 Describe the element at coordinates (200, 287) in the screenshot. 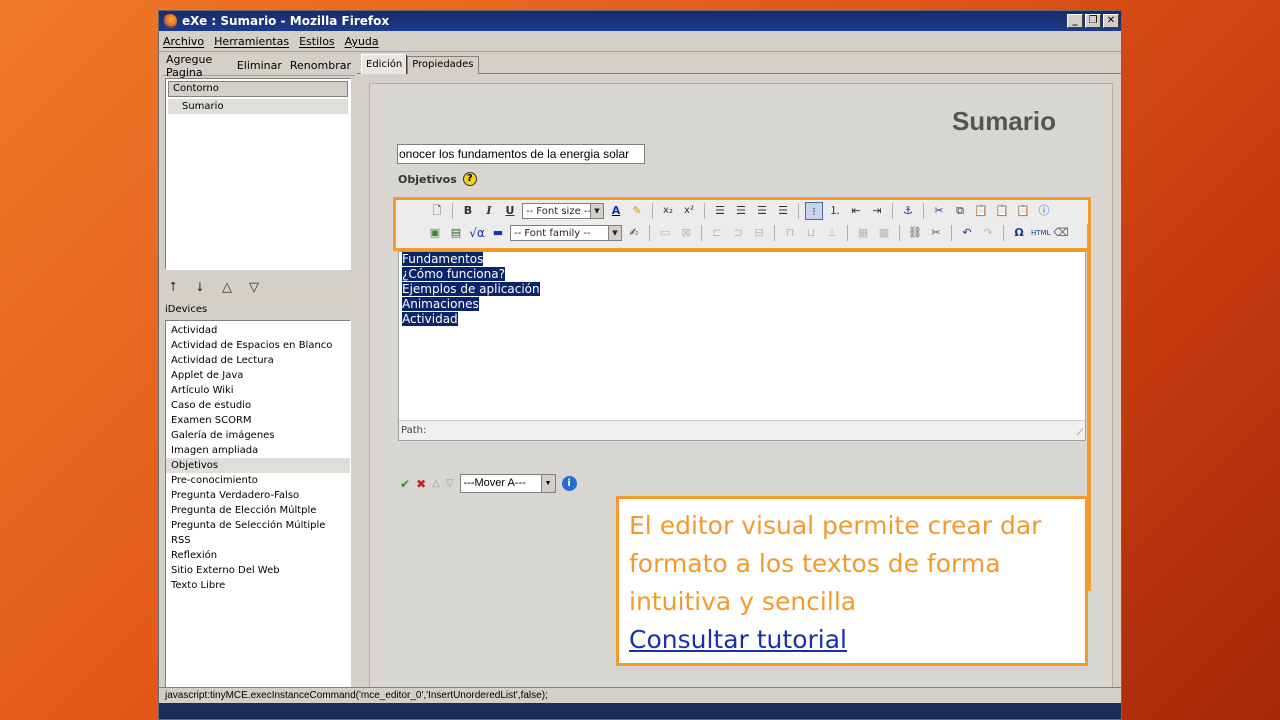

I see `demote-arrow-icon: ⭣` at that location.